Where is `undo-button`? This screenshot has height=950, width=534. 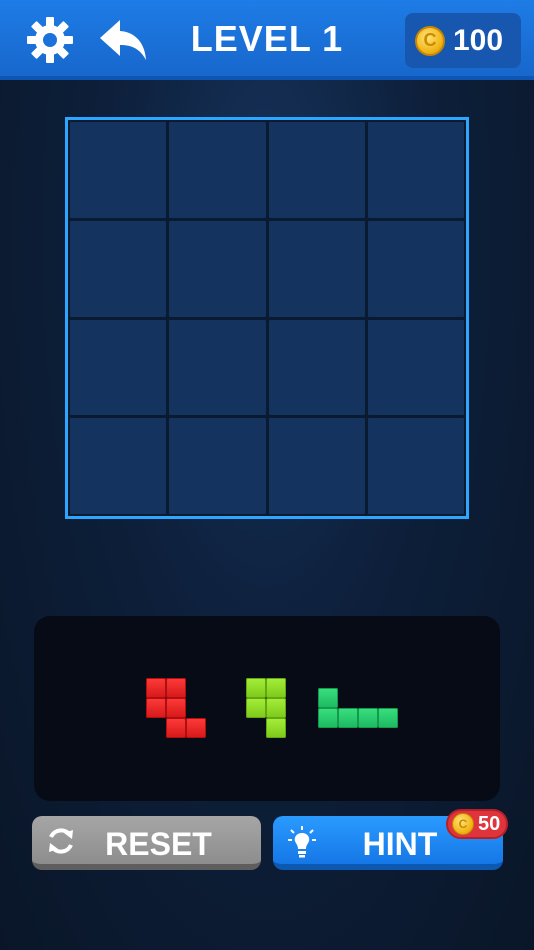 undo-button is located at coordinates (124, 40).